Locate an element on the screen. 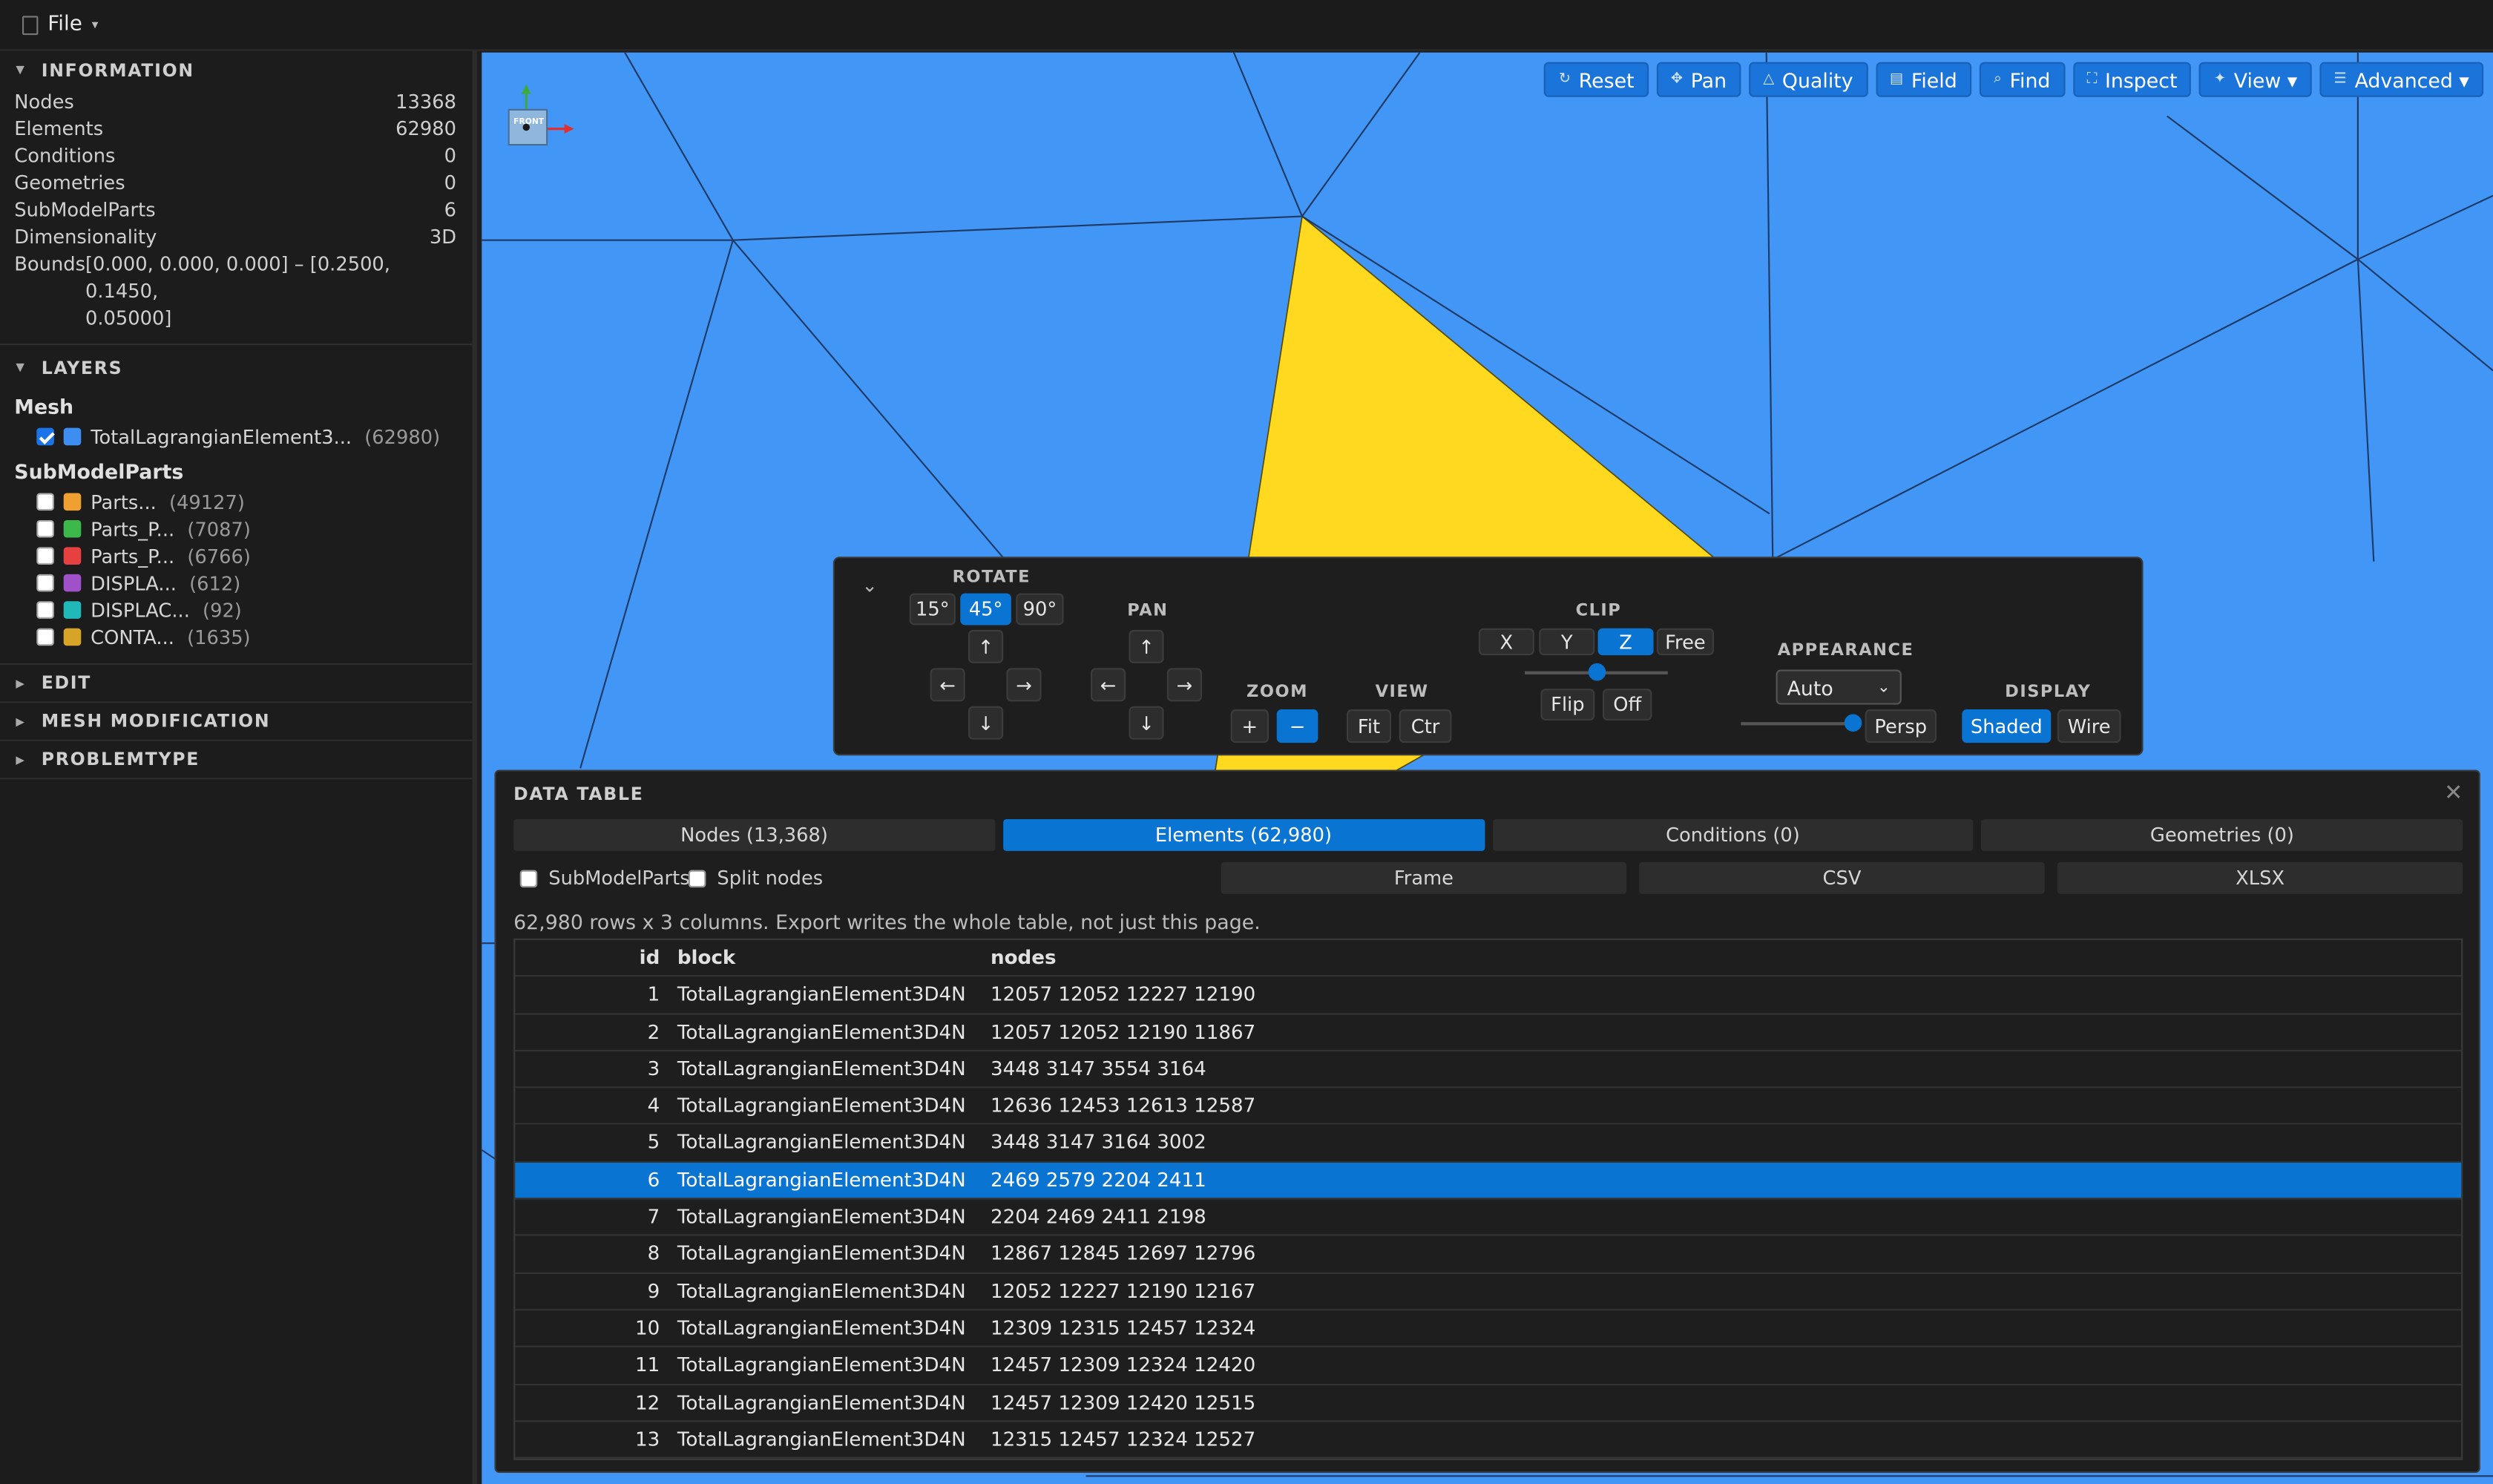  layer-item: Parts... (49127) is located at coordinates (236, 501).